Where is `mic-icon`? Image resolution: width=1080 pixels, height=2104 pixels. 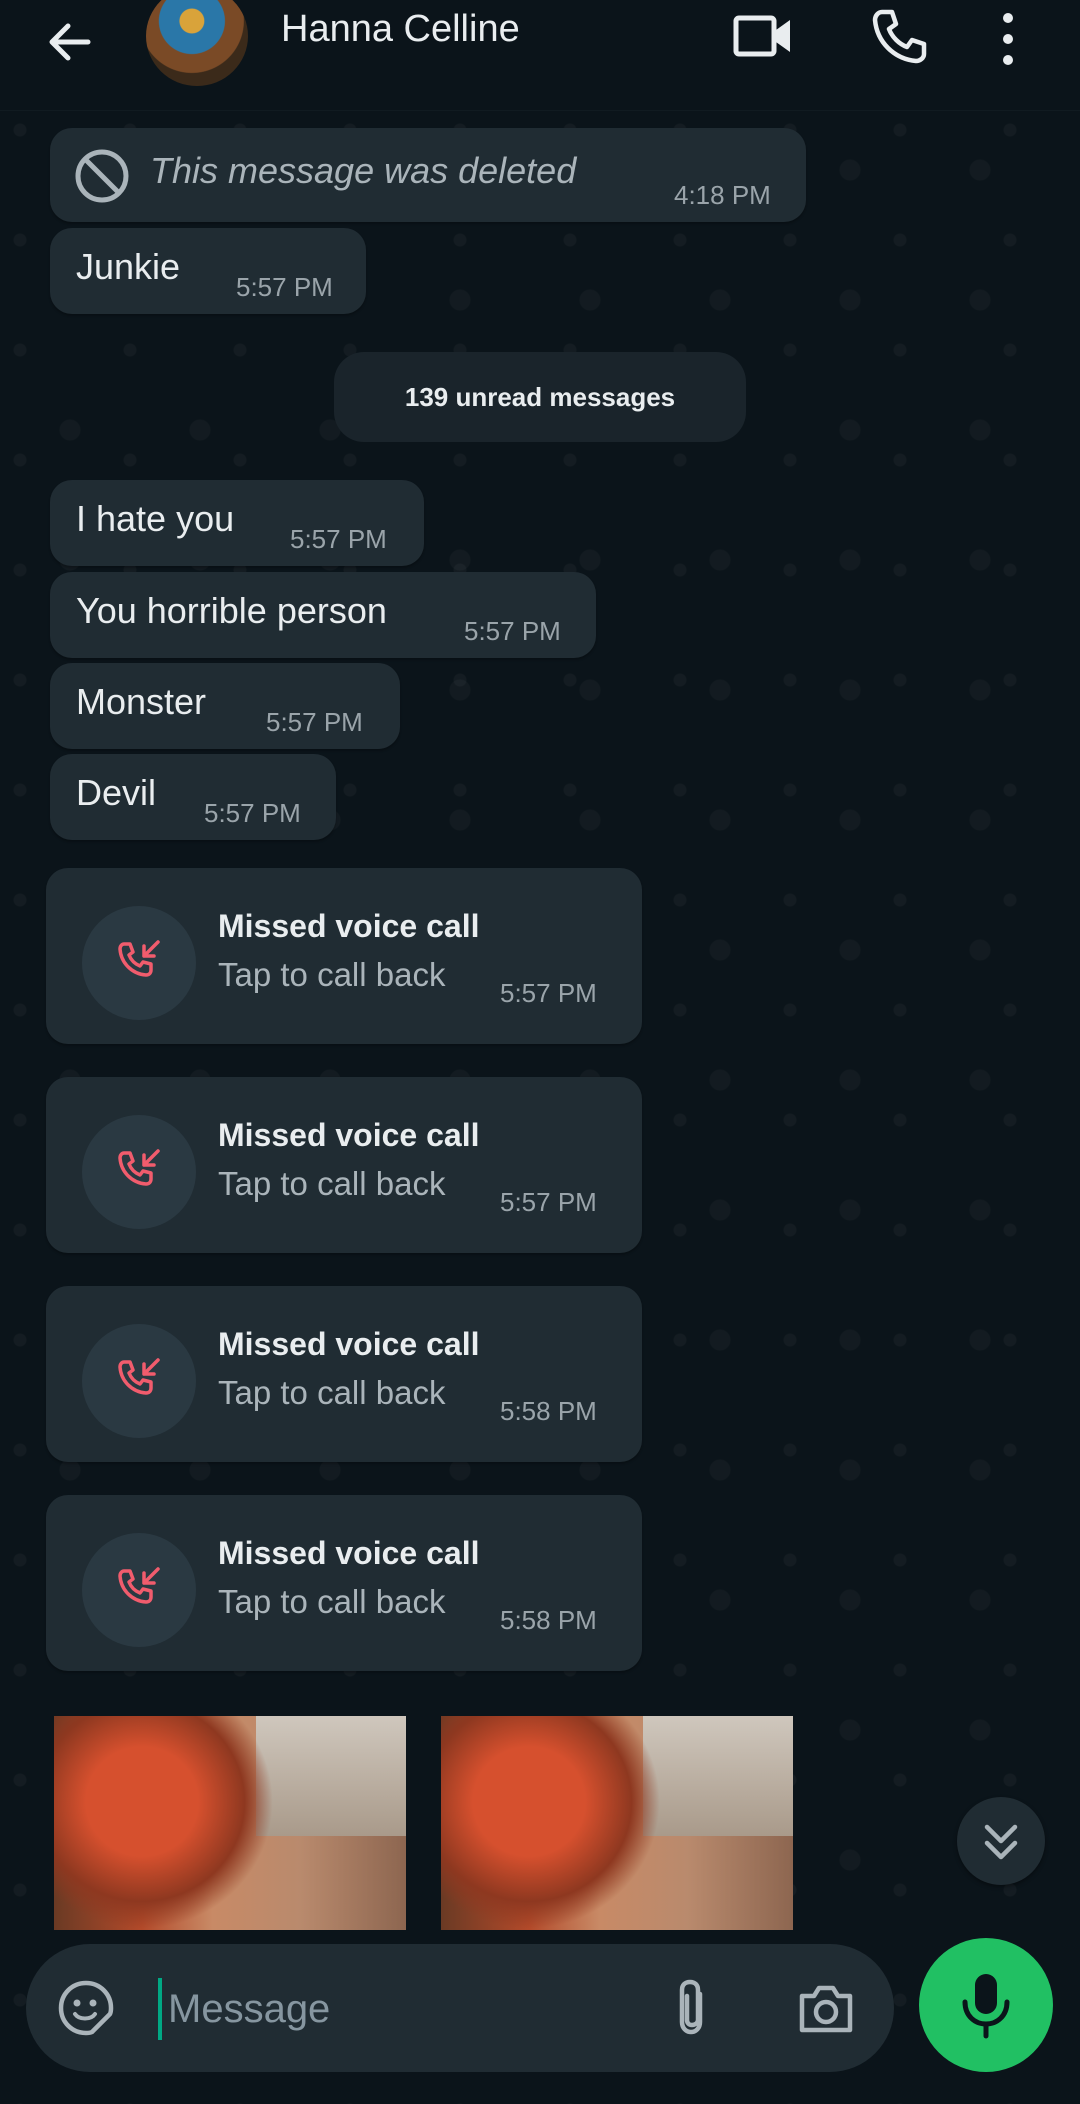
mic-icon is located at coordinates (986, 2006).